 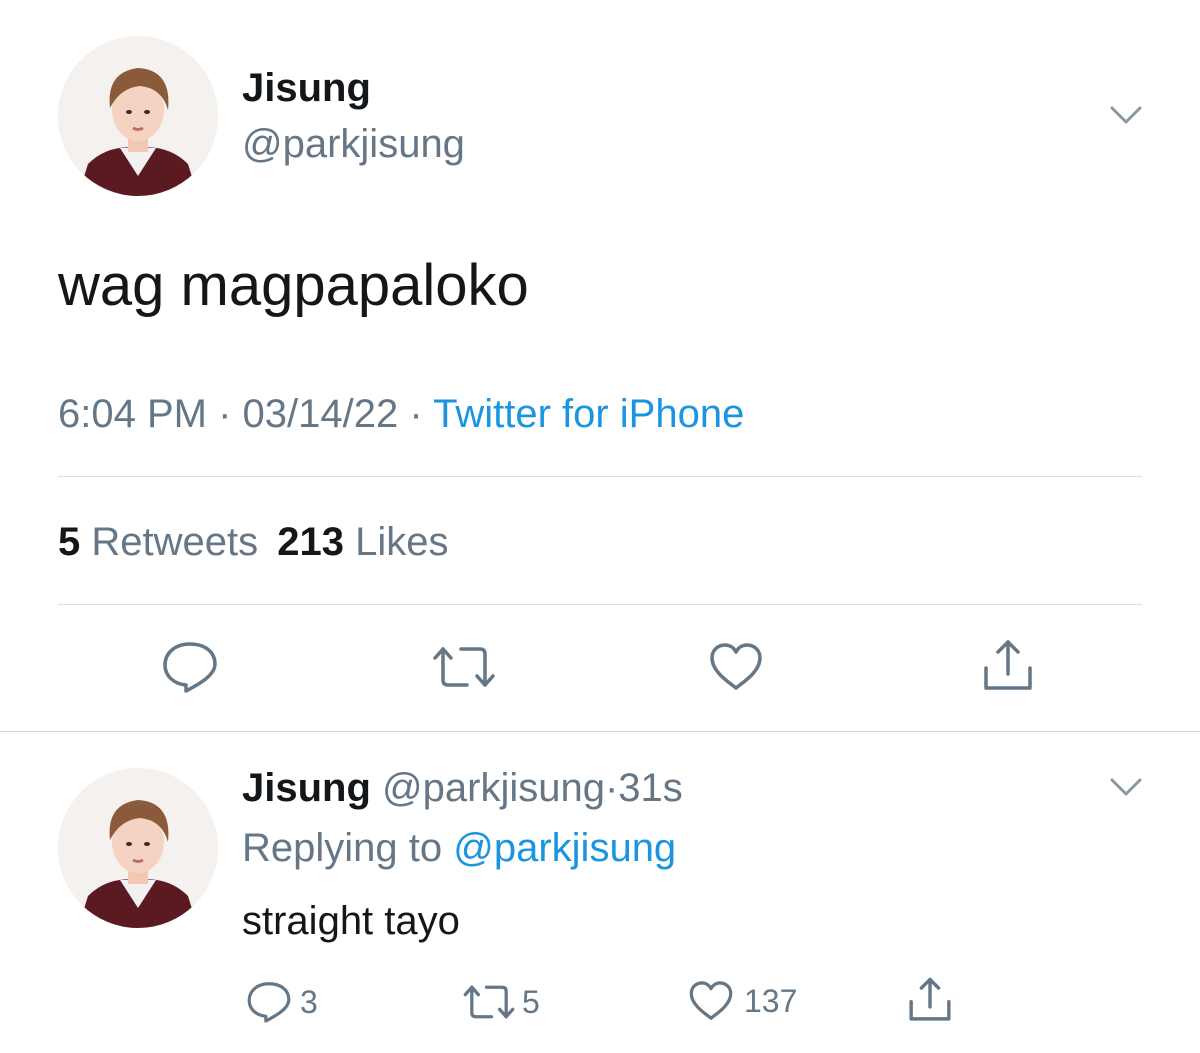 I want to click on retweets-stat: 5 Retweets, so click(x=163, y=542).